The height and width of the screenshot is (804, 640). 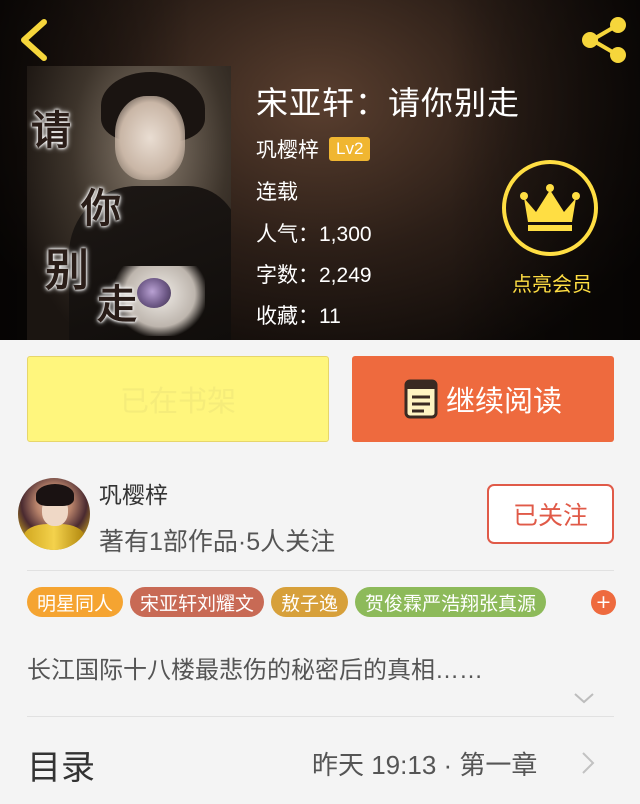 I want to click on follow-label: 已关注, so click(x=550, y=516).